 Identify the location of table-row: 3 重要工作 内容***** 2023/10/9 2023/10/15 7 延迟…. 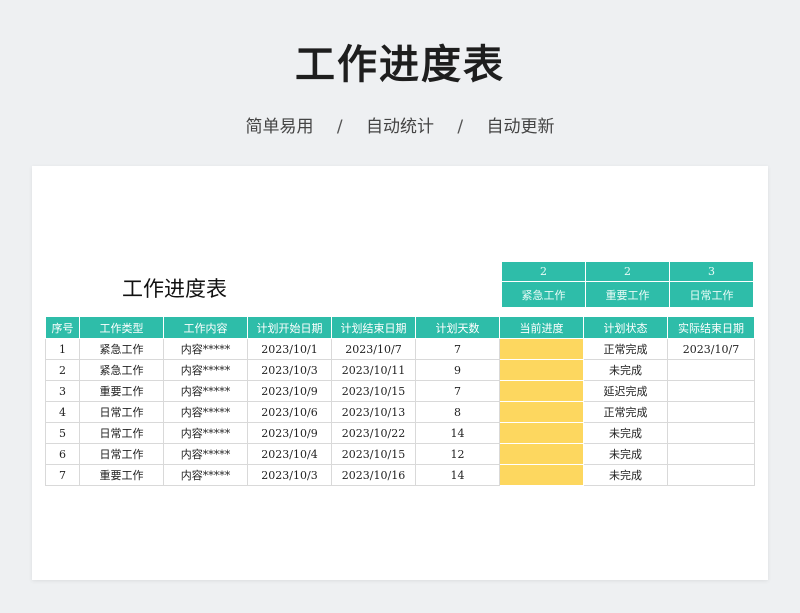
(400, 391).